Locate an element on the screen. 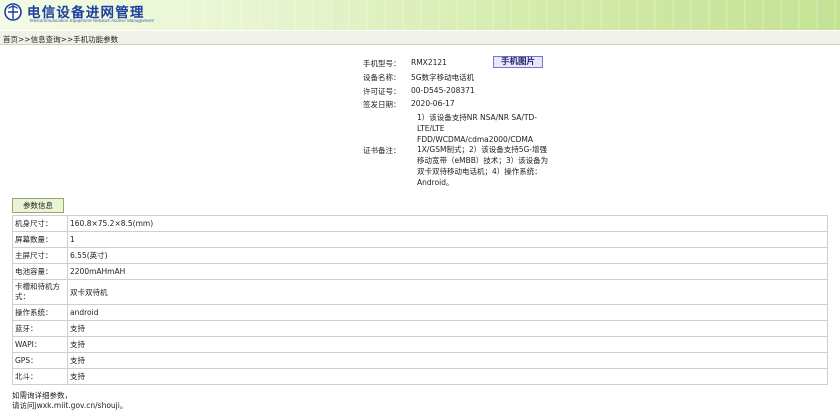  issue-date-label: 签发日期： is located at coordinates (382, 104).